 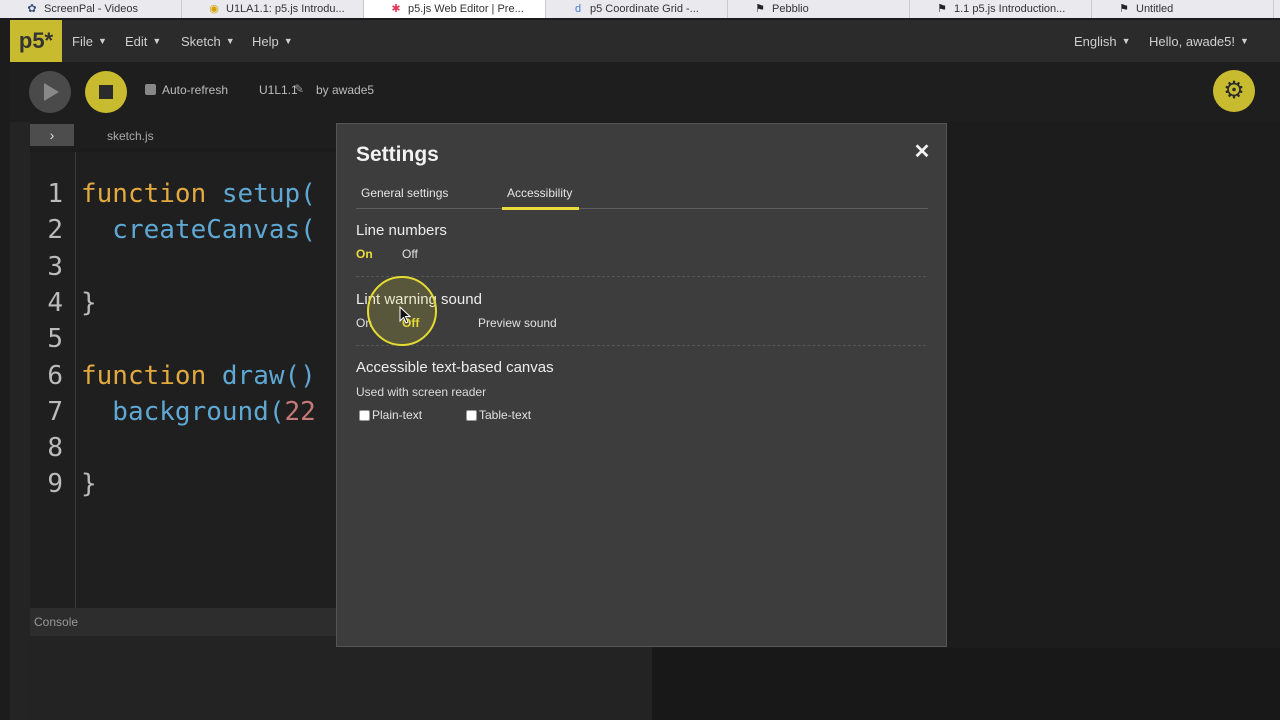 I want to click on line-gutter, so click(x=75, y=380).